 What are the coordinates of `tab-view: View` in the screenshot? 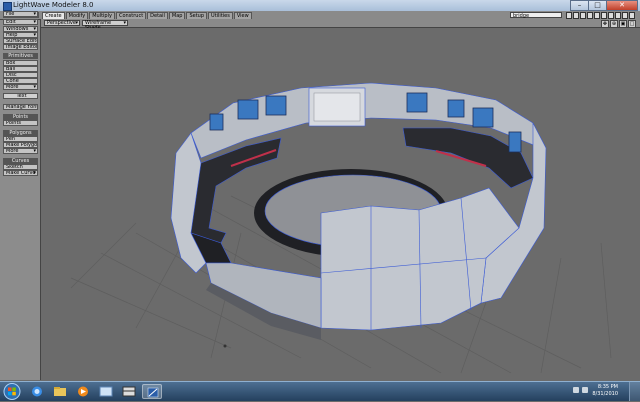 It's located at (242, 15).